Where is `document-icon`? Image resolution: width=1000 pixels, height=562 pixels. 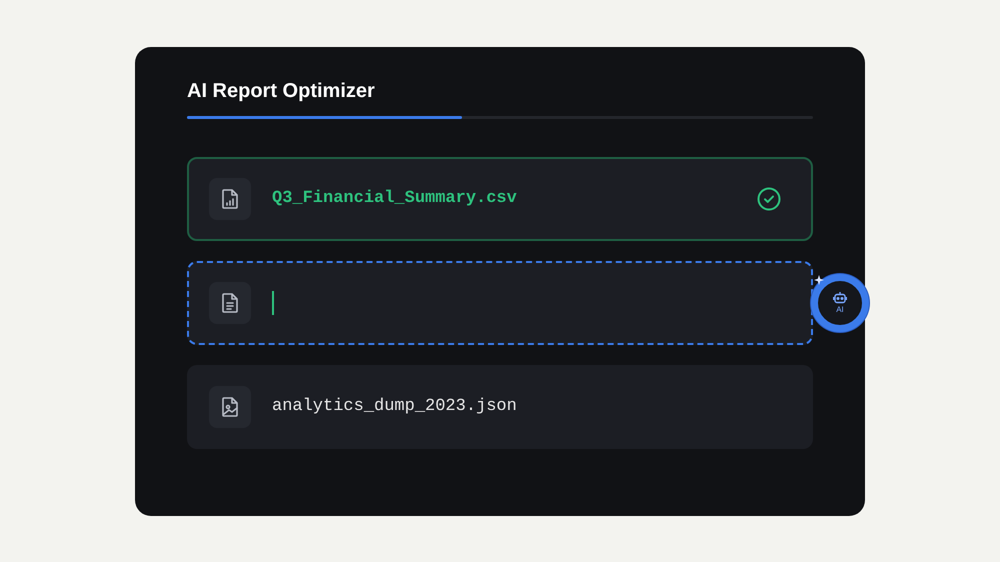
document-icon is located at coordinates (230, 302).